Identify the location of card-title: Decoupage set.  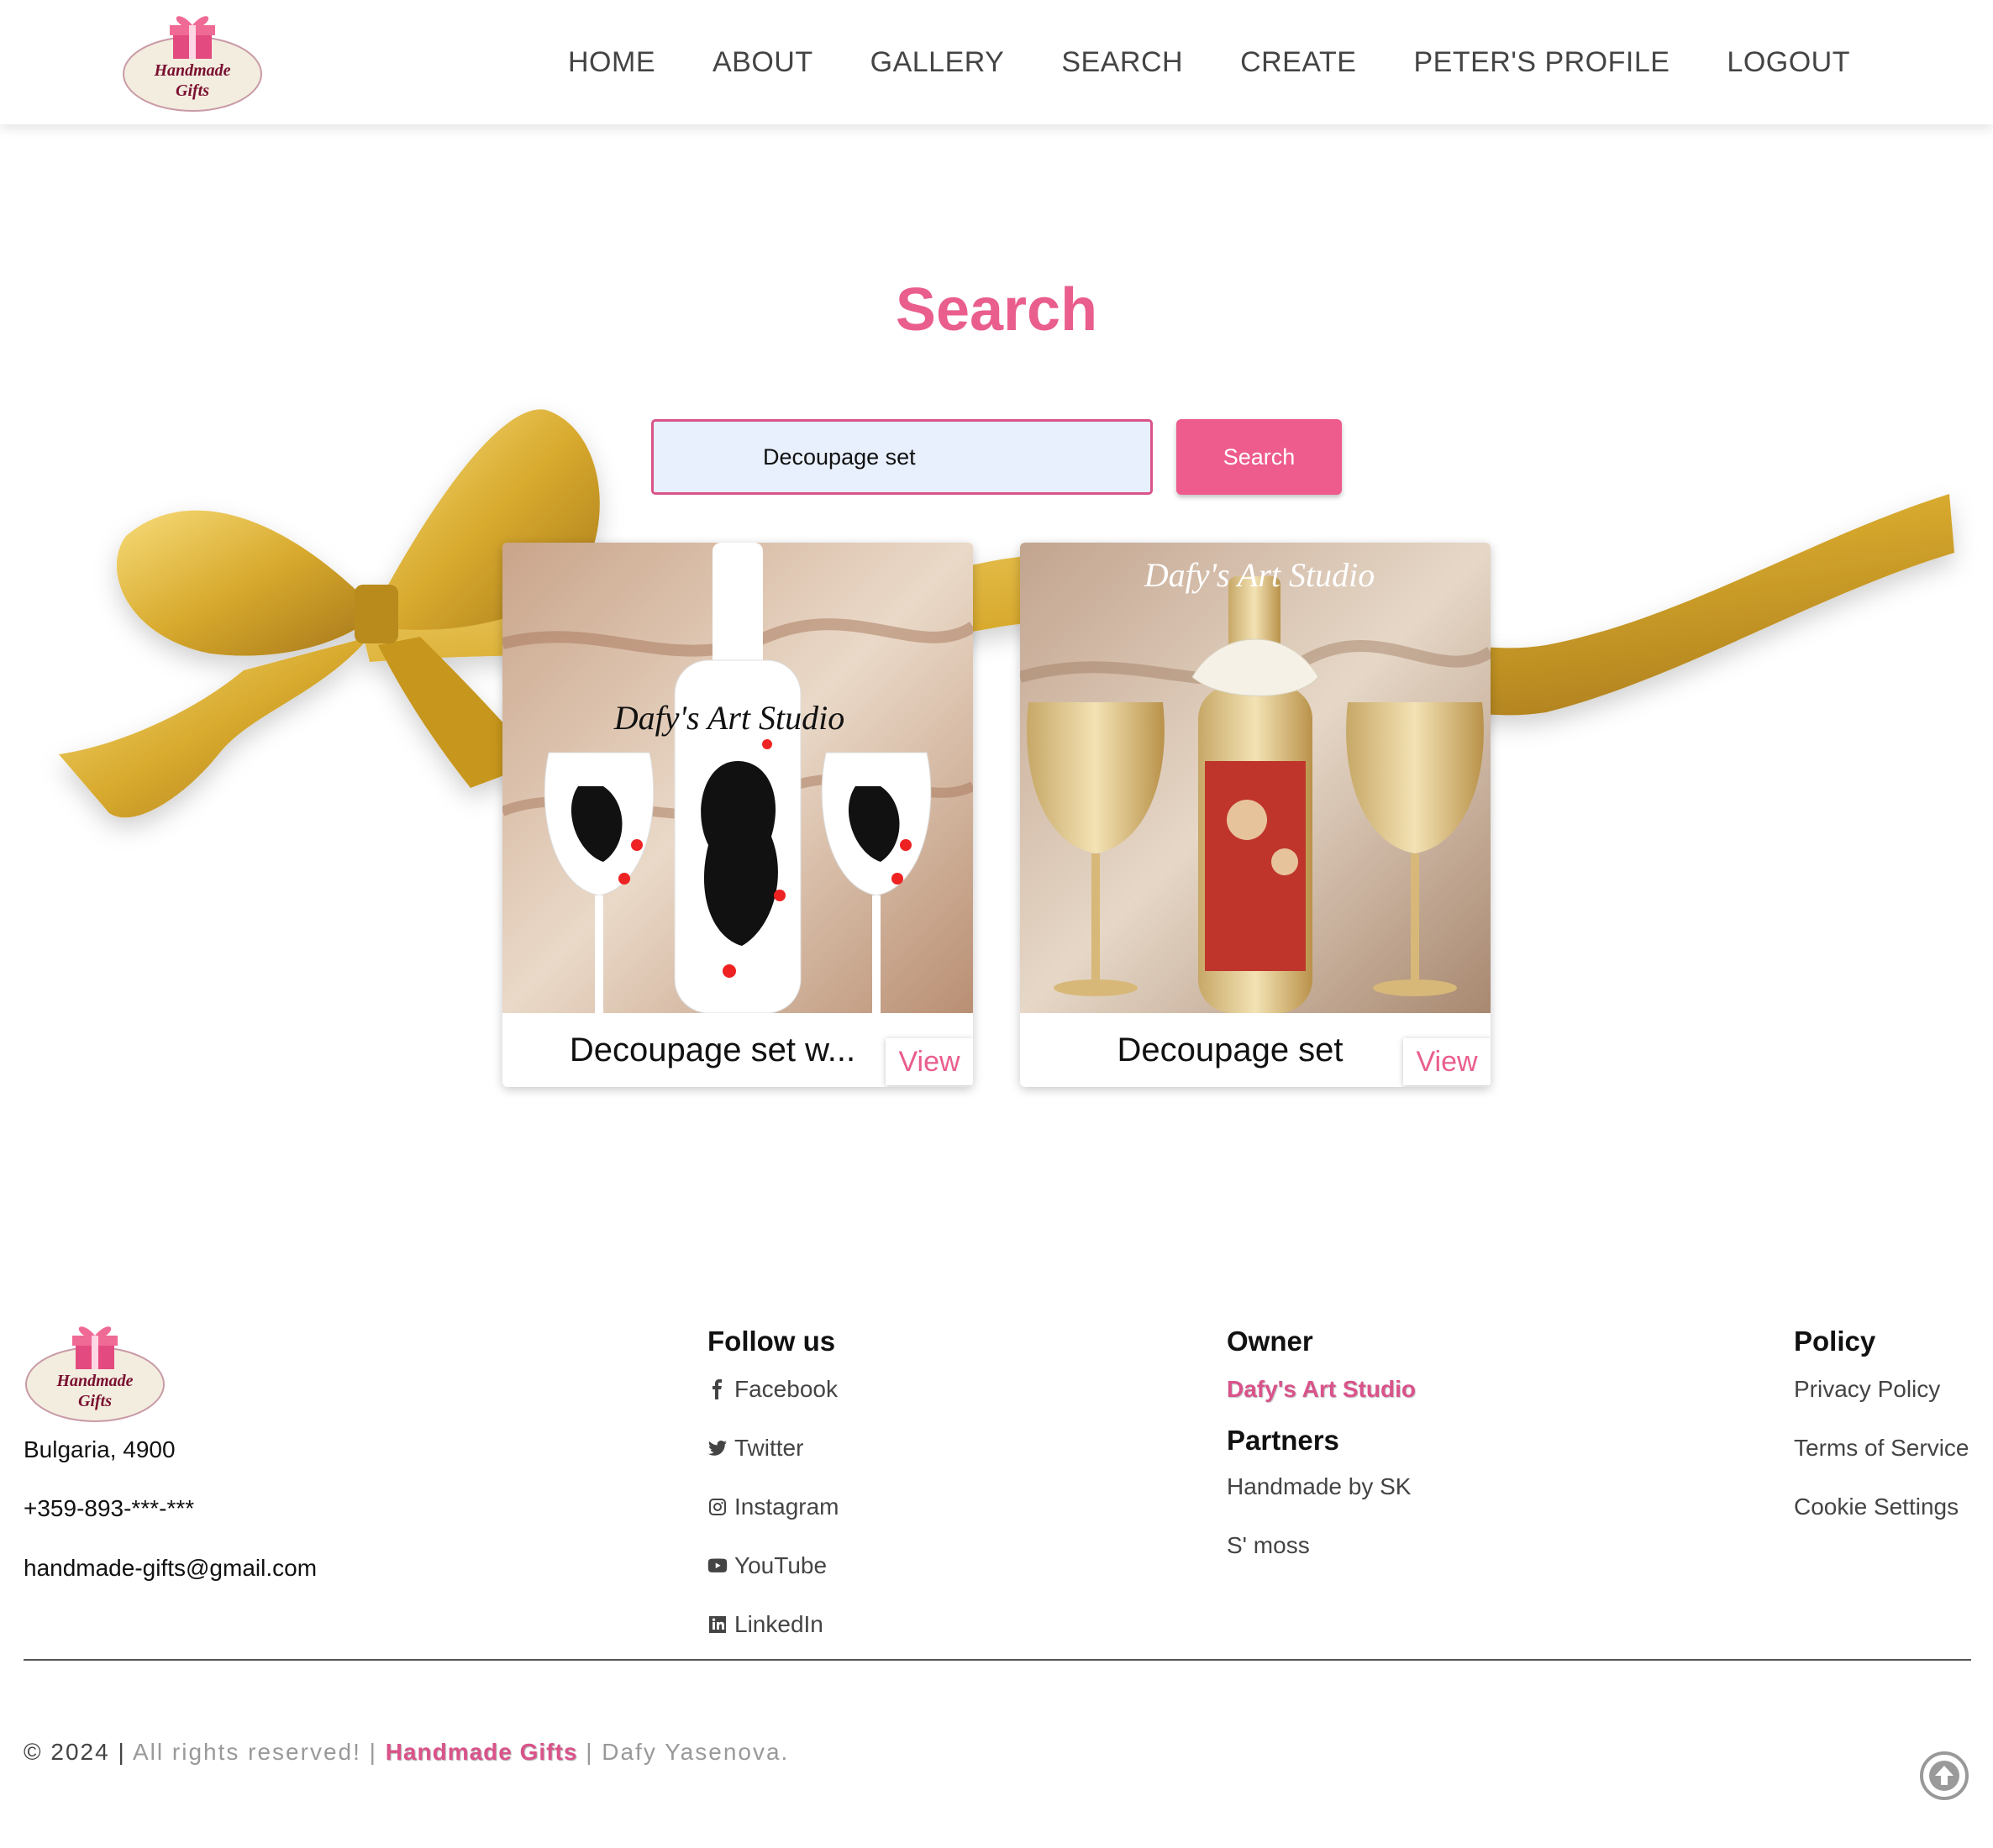
(1230, 1050).